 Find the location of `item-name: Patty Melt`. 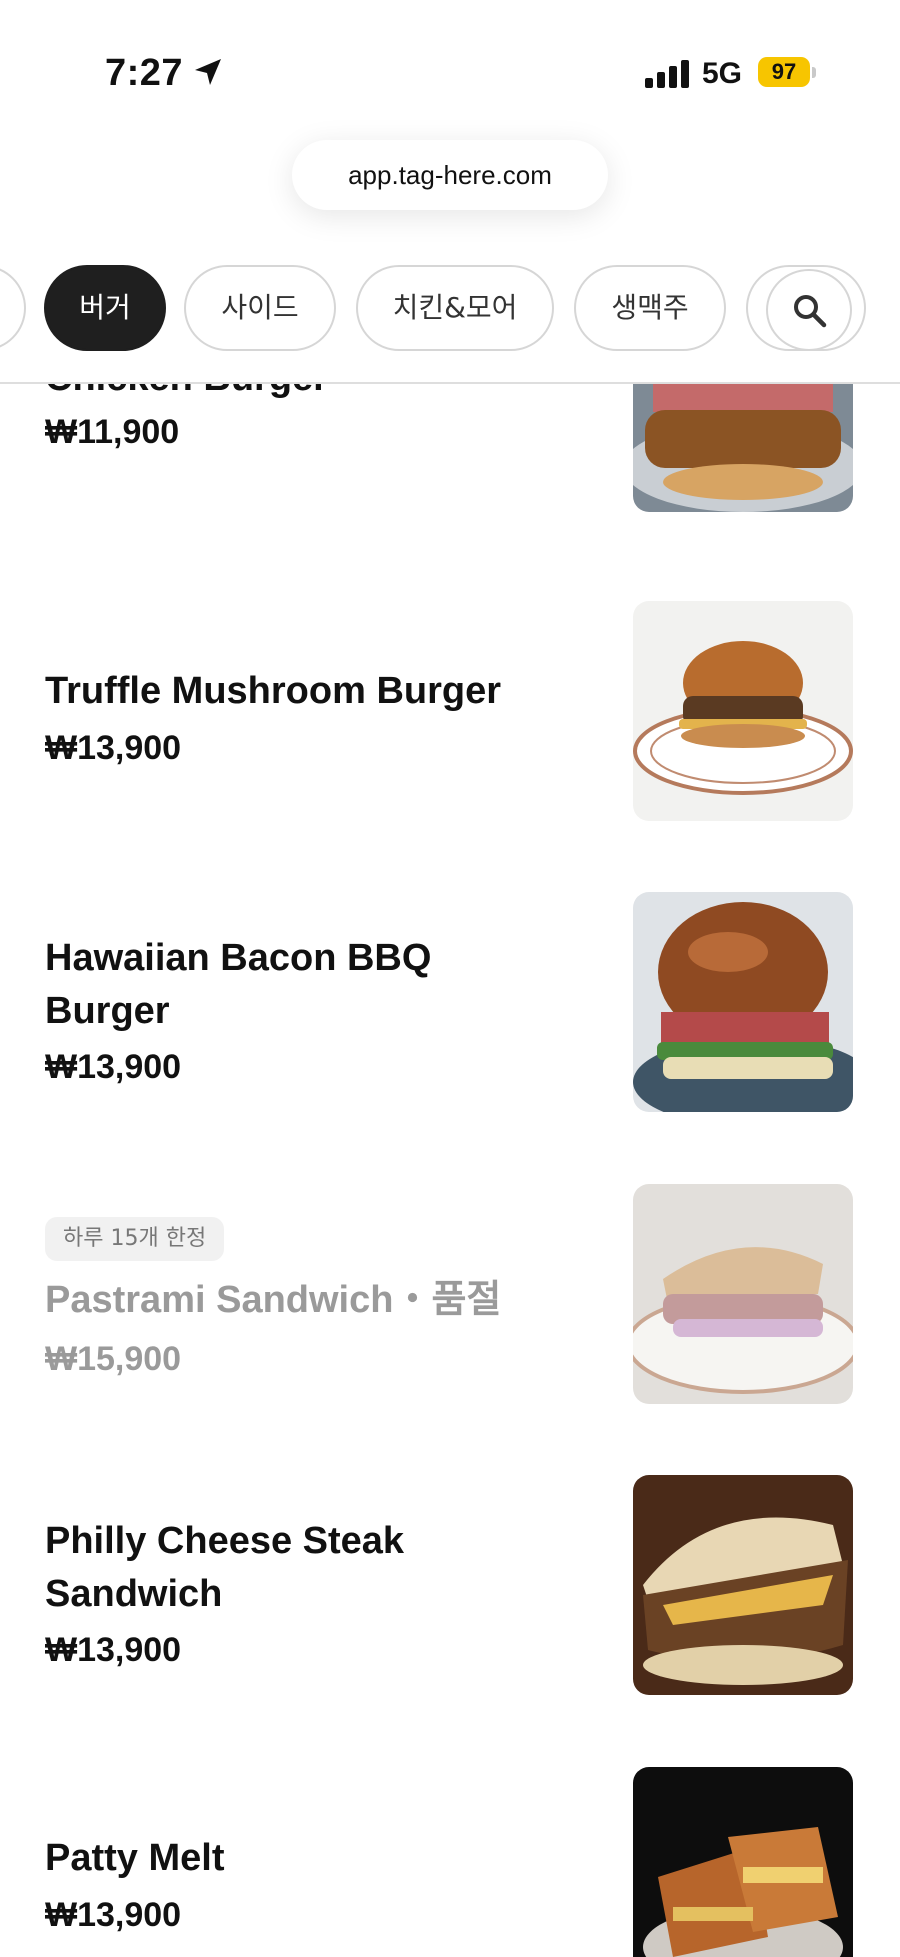

item-name: Patty Melt is located at coordinates (135, 1858).